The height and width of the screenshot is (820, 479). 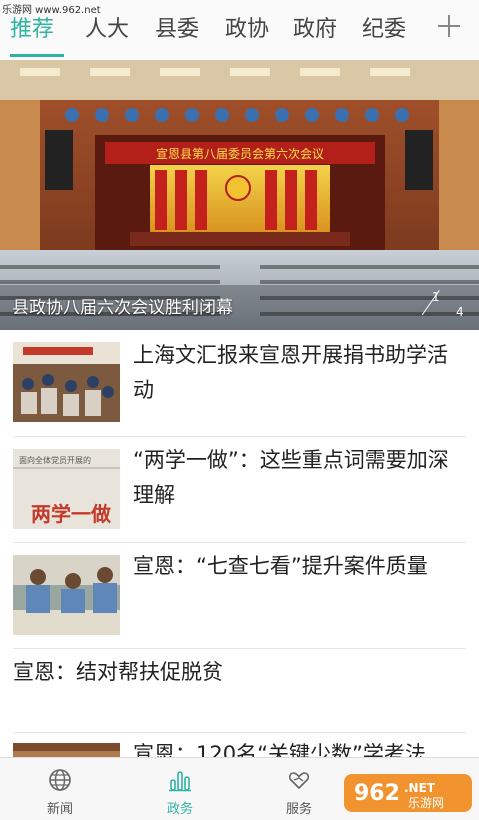 What do you see at coordinates (299, 373) in the screenshot?
I see `news-title: 上海文汇报来宣恩开展捐书助学活动` at bounding box center [299, 373].